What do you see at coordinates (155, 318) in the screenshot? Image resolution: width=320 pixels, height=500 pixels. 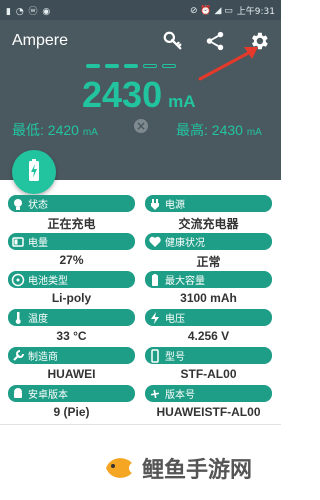 I see `bolt-icon` at bounding box center [155, 318].